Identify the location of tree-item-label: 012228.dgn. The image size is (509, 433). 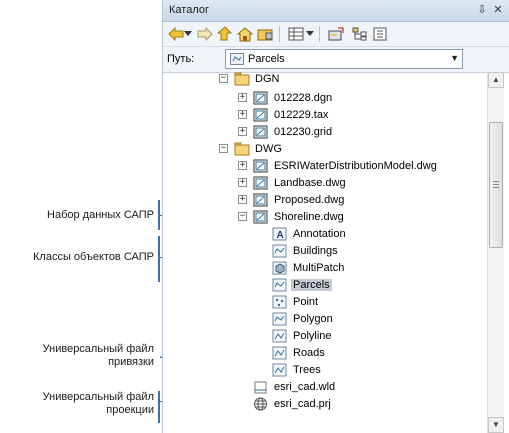
(303, 97).